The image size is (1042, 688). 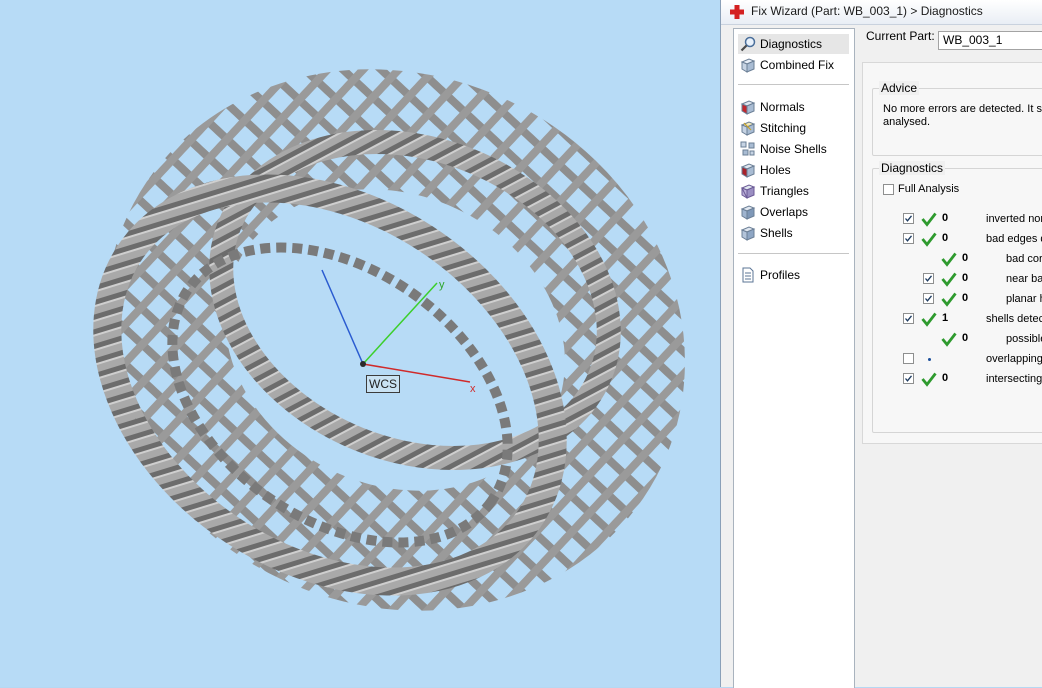 What do you see at coordinates (748, 65) in the screenshot?
I see `cube-icon` at bounding box center [748, 65].